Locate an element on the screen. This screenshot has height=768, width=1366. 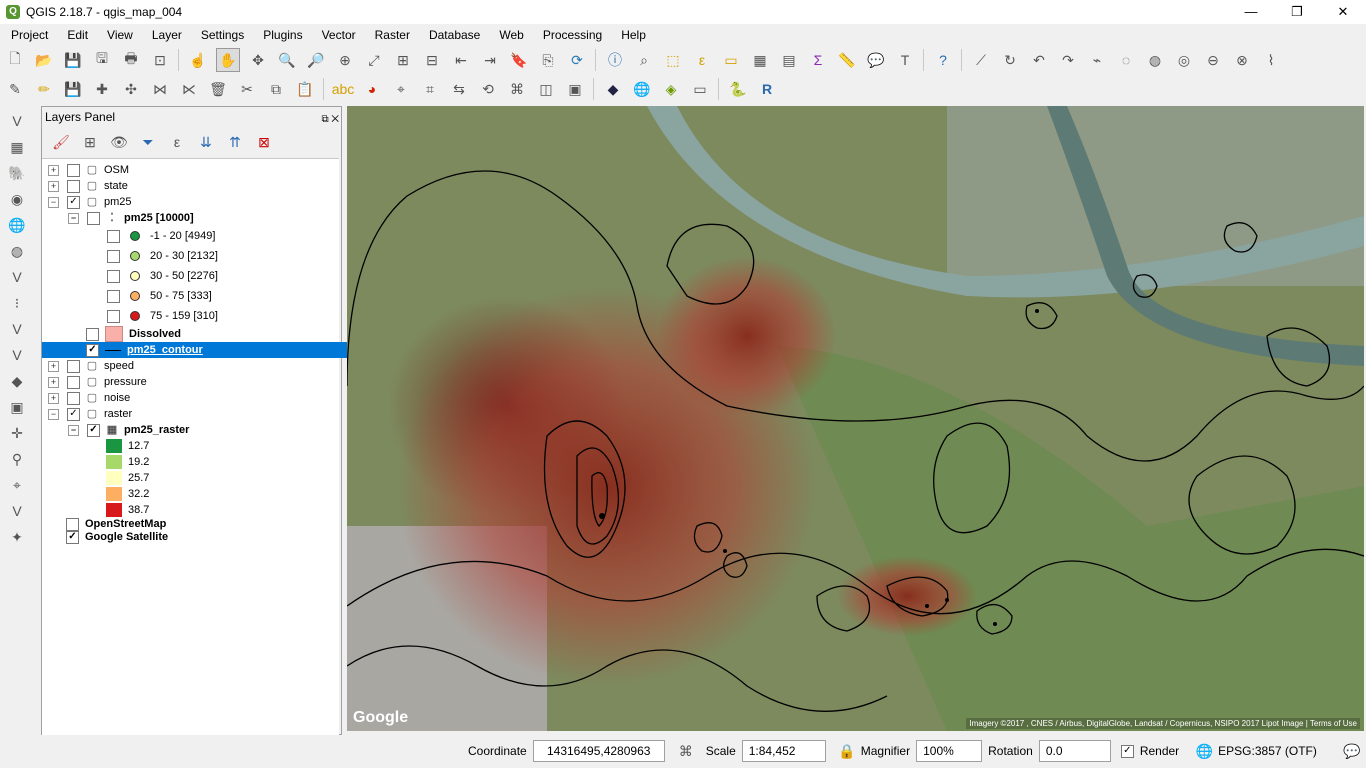
menu-web: Web is located at coordinates (509, 35).